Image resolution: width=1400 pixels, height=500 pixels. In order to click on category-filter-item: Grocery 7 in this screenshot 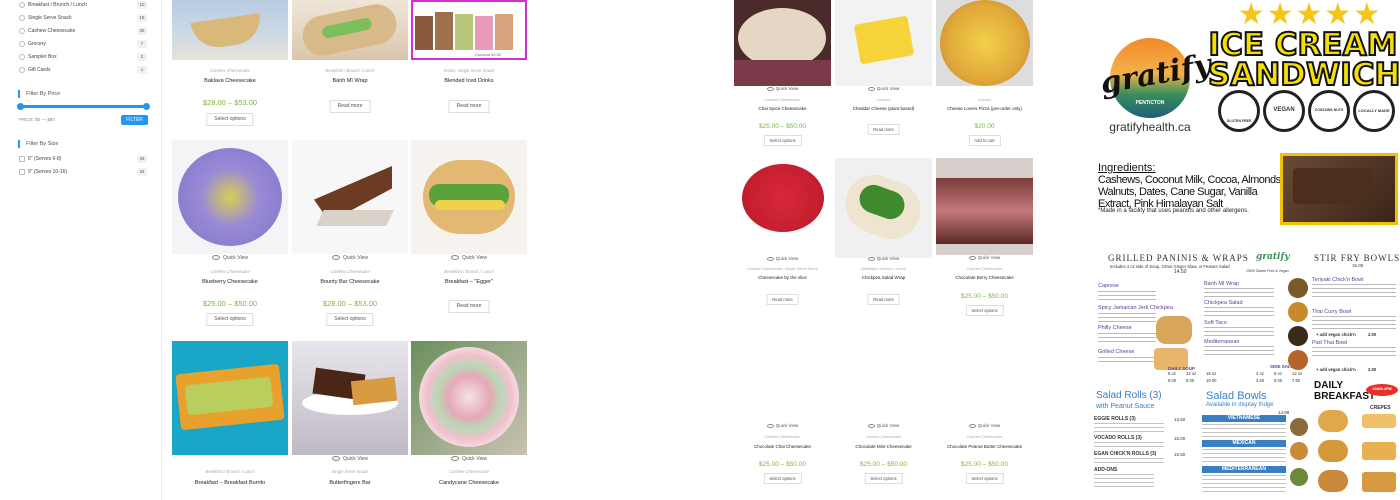, I will do `click(83, 44)`.